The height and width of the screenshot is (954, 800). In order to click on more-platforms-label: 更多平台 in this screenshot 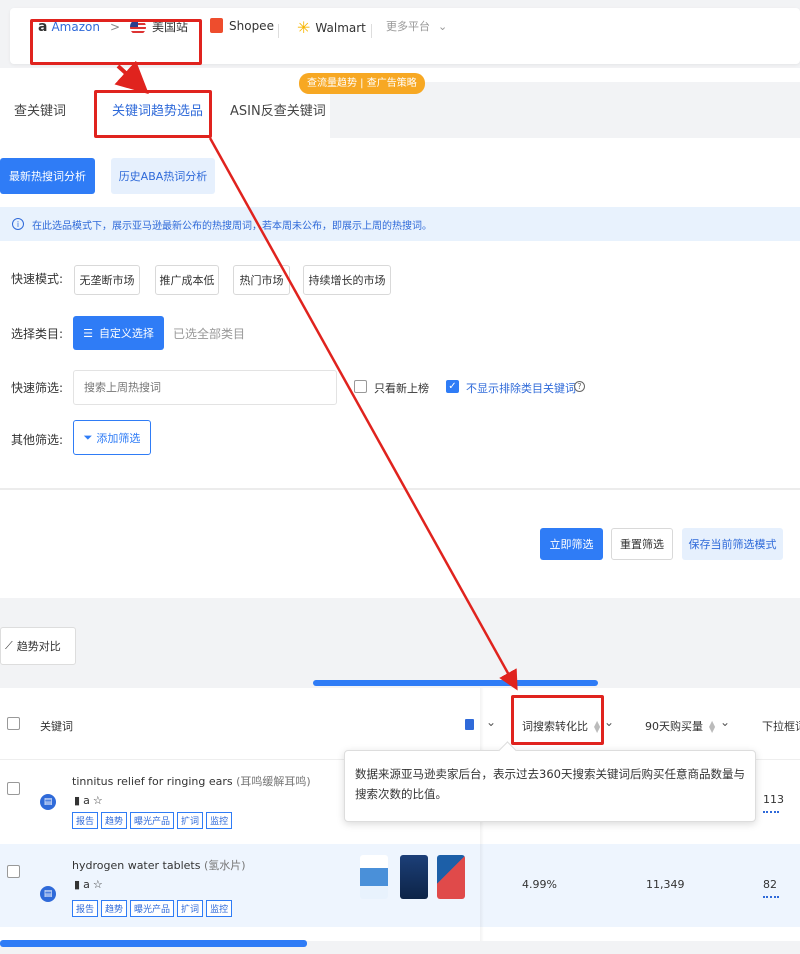, I will do `click(408, 26)`.